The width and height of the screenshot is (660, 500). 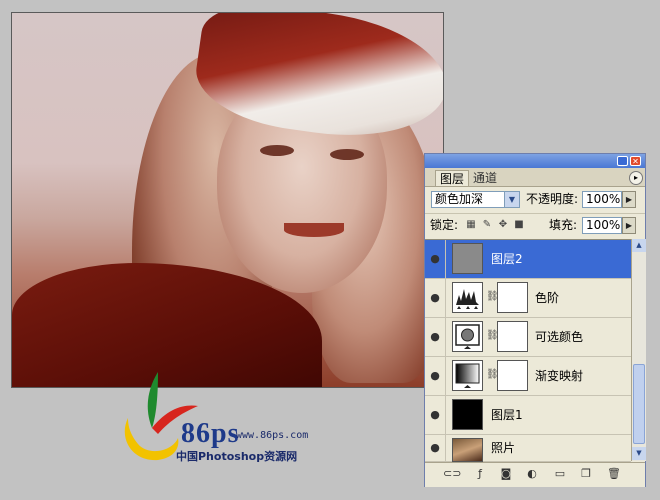 I want to click on logo-86ps-text: 86ps, so click(x=210, y=433).